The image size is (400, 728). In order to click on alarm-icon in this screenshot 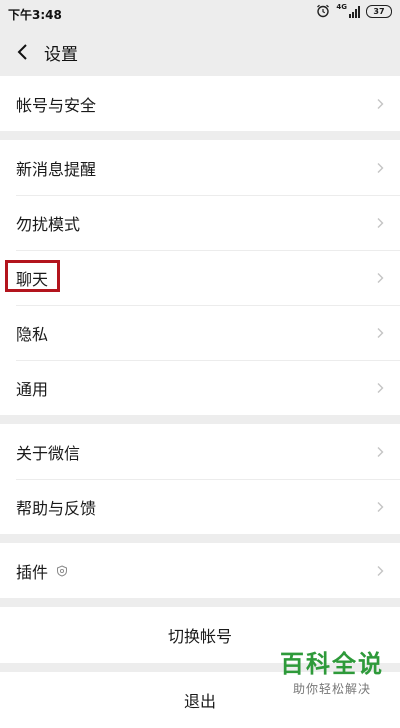, I will do `click(323, 11)`.